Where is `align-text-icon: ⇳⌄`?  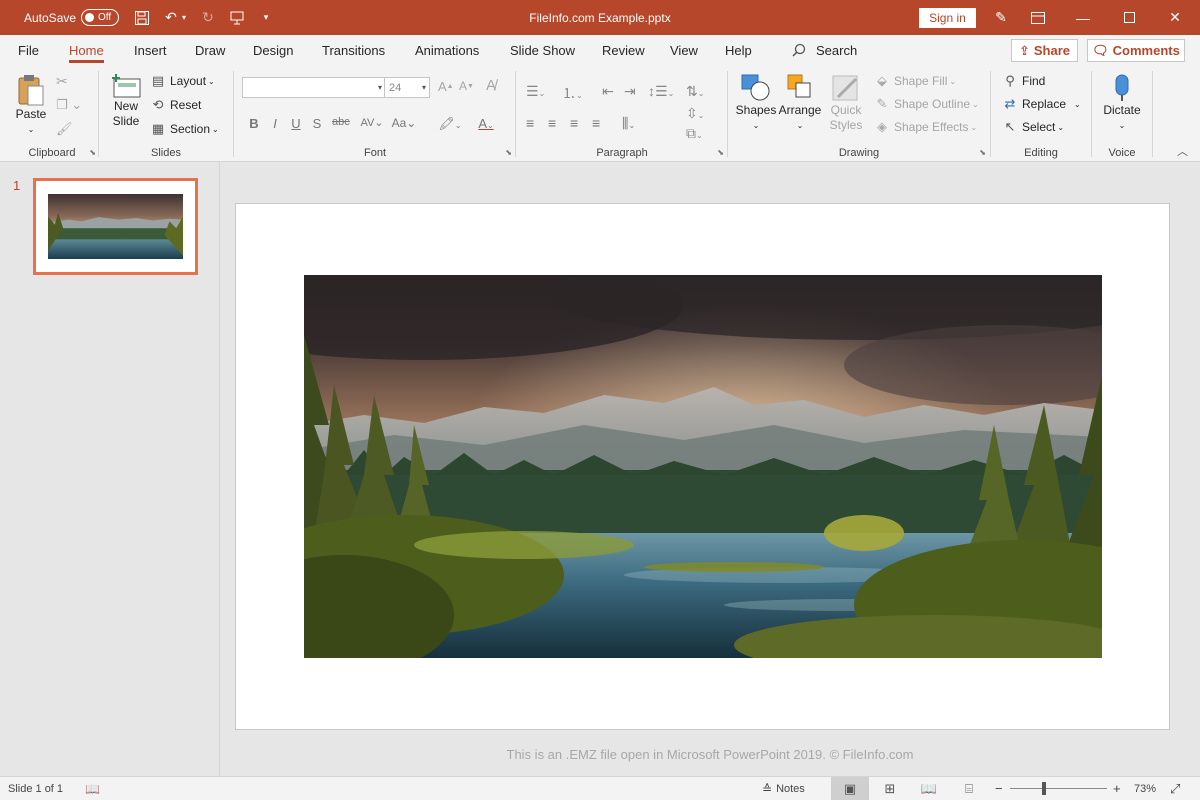 align-text-icon: ⇳⌄ is located at coordinates (695, 113).